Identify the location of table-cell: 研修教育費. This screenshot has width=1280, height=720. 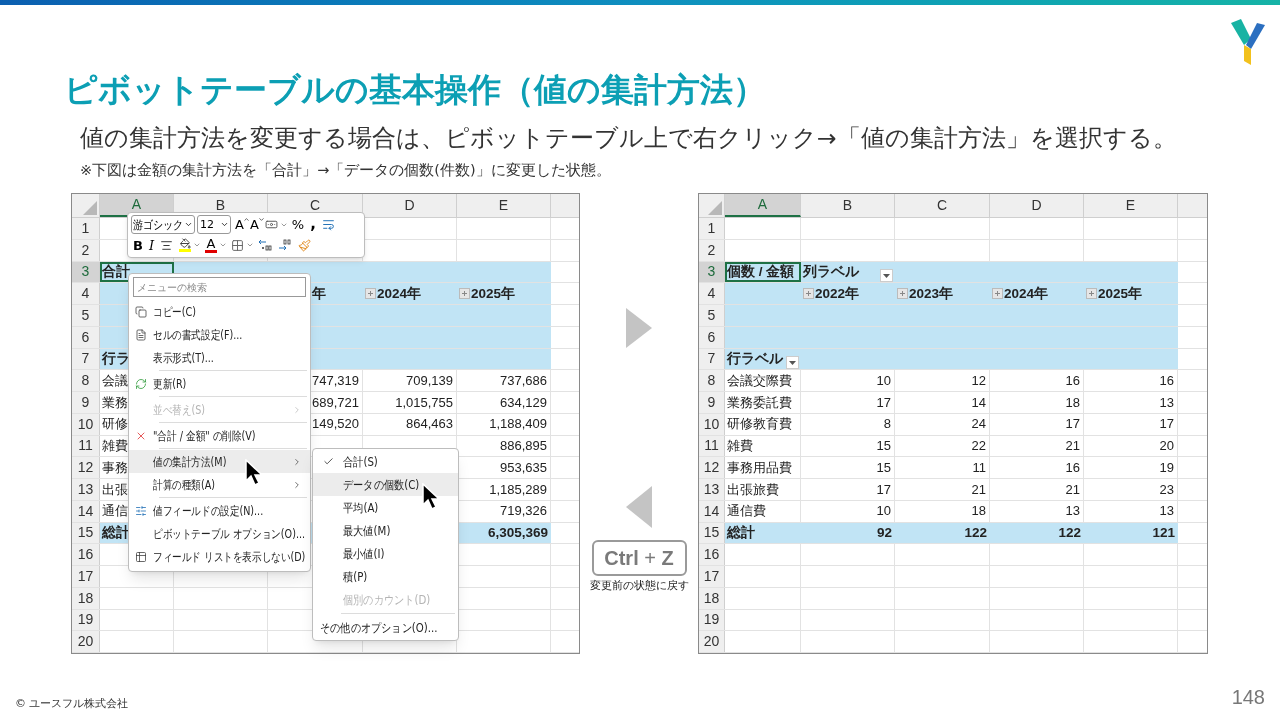
(763, 424).